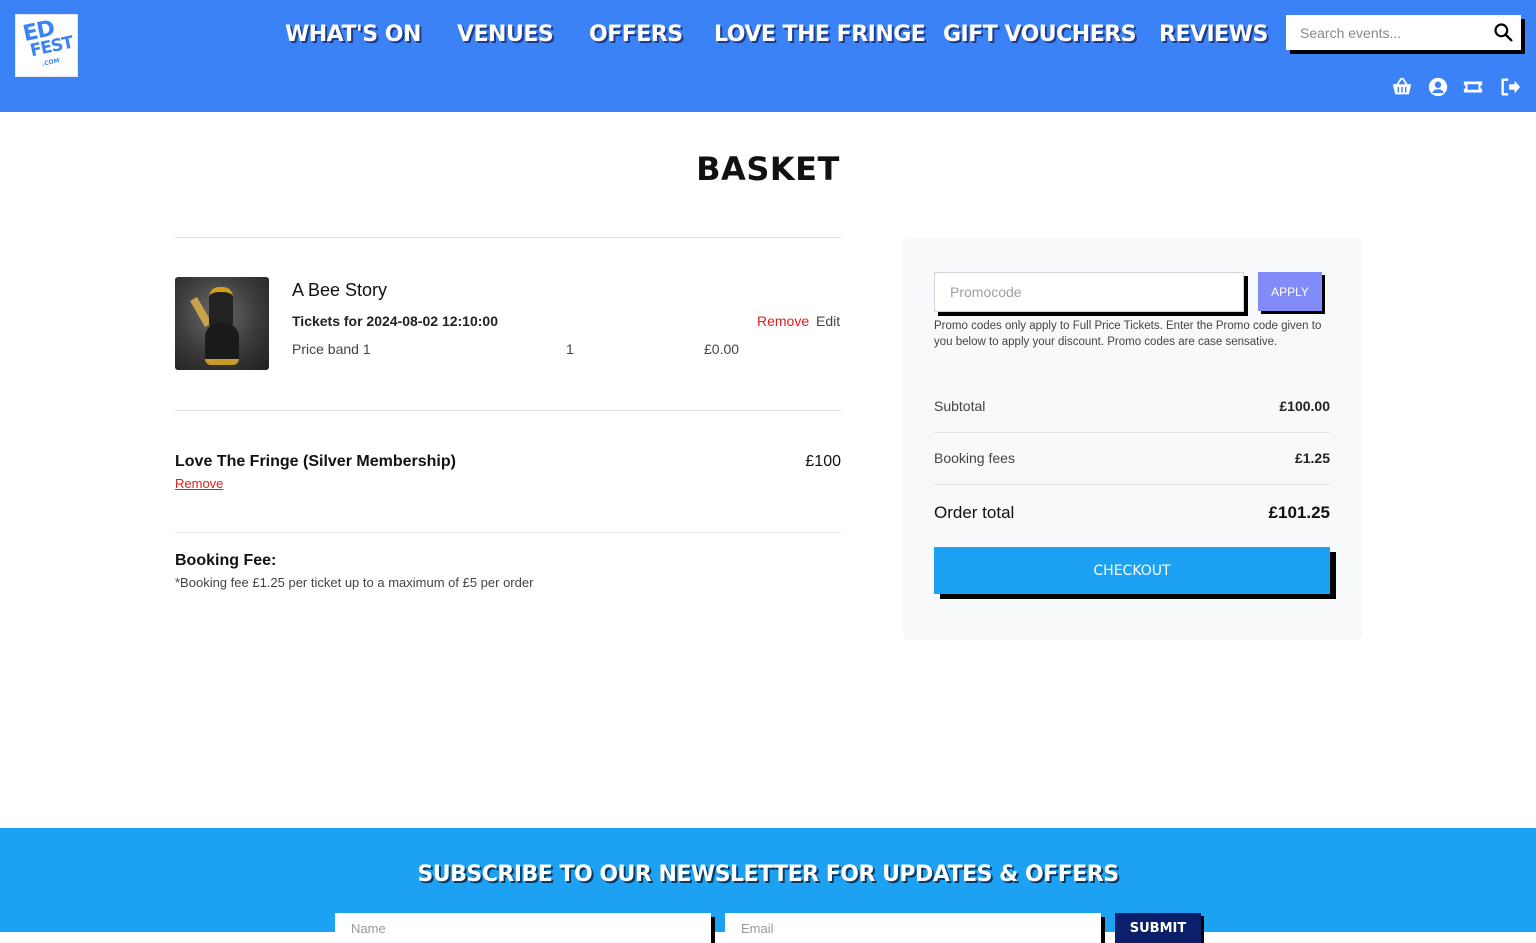 This screenshot has height=943, width=1536. Describe the element at coordinates (722, 349) in the screenshot. I see `ticket-price: £0.00` at that location.